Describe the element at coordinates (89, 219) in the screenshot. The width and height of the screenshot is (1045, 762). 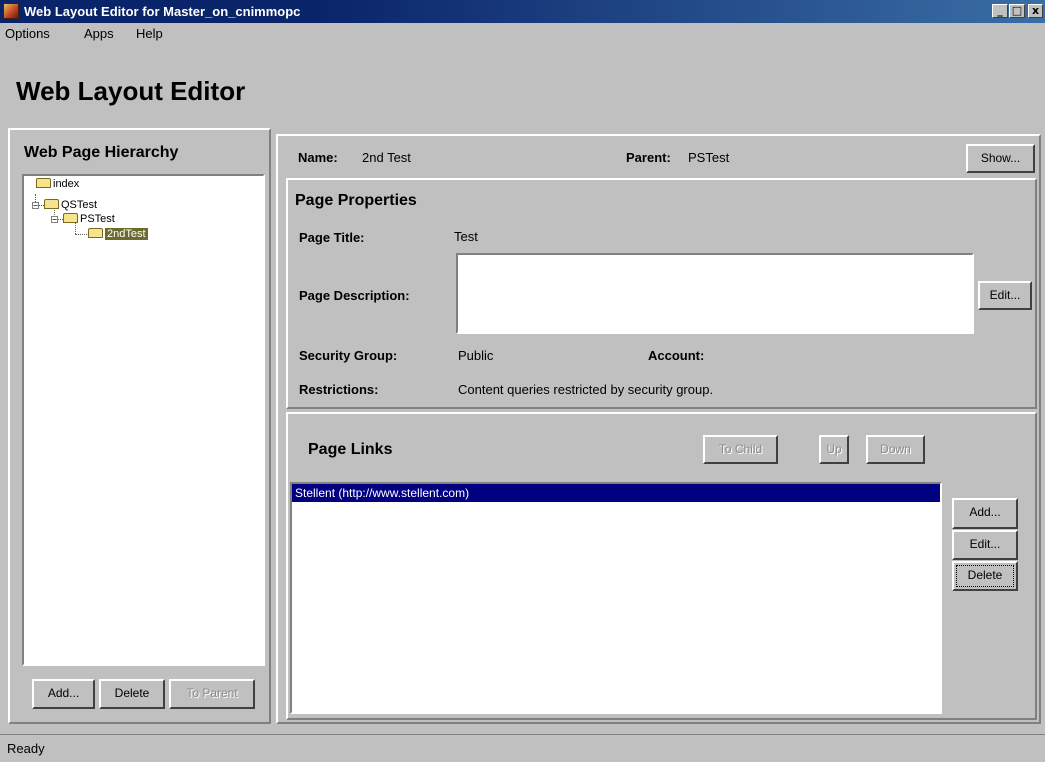
I see `tree-node-pstest: PSTest` at that location.